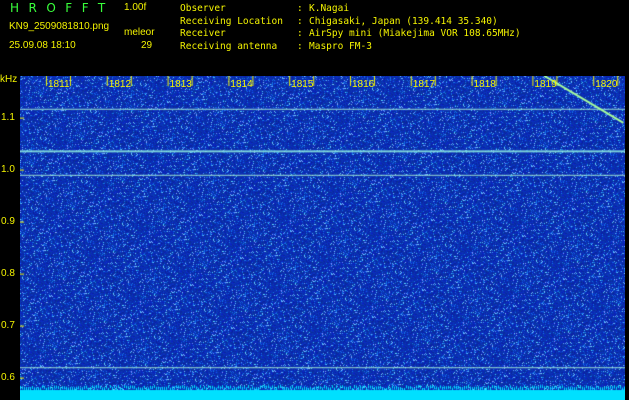 This screenshot has width=629, height=400. Describe the element at coordinates (340, 46) in the screenshot. I see `info-value: Maspro FM-3` at that location.